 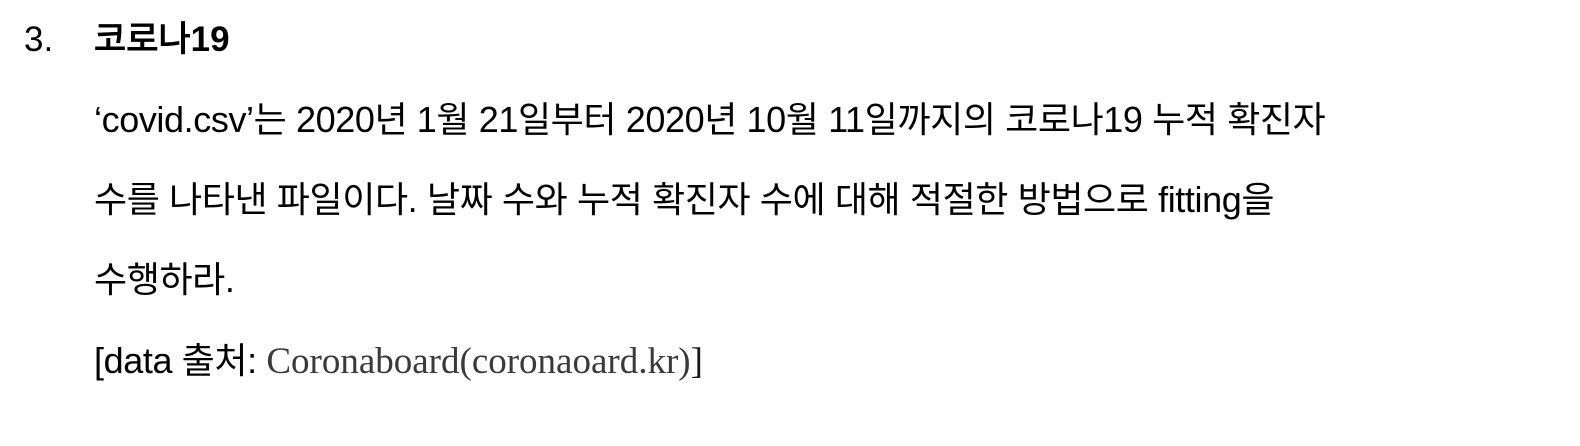 What do you see at coordinates (478, 361) in the screenshot?
I see `data-source-name: Coronaboard(coronaoard.kr)` at bounding box center [478, 361].